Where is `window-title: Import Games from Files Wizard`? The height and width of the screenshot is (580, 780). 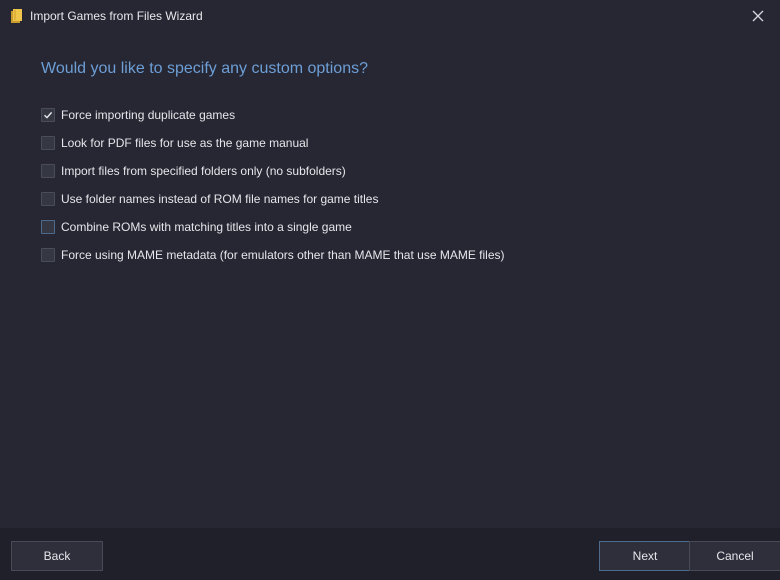
window-title: Import Games from Files Wizard is located at coordinates (116, 16).